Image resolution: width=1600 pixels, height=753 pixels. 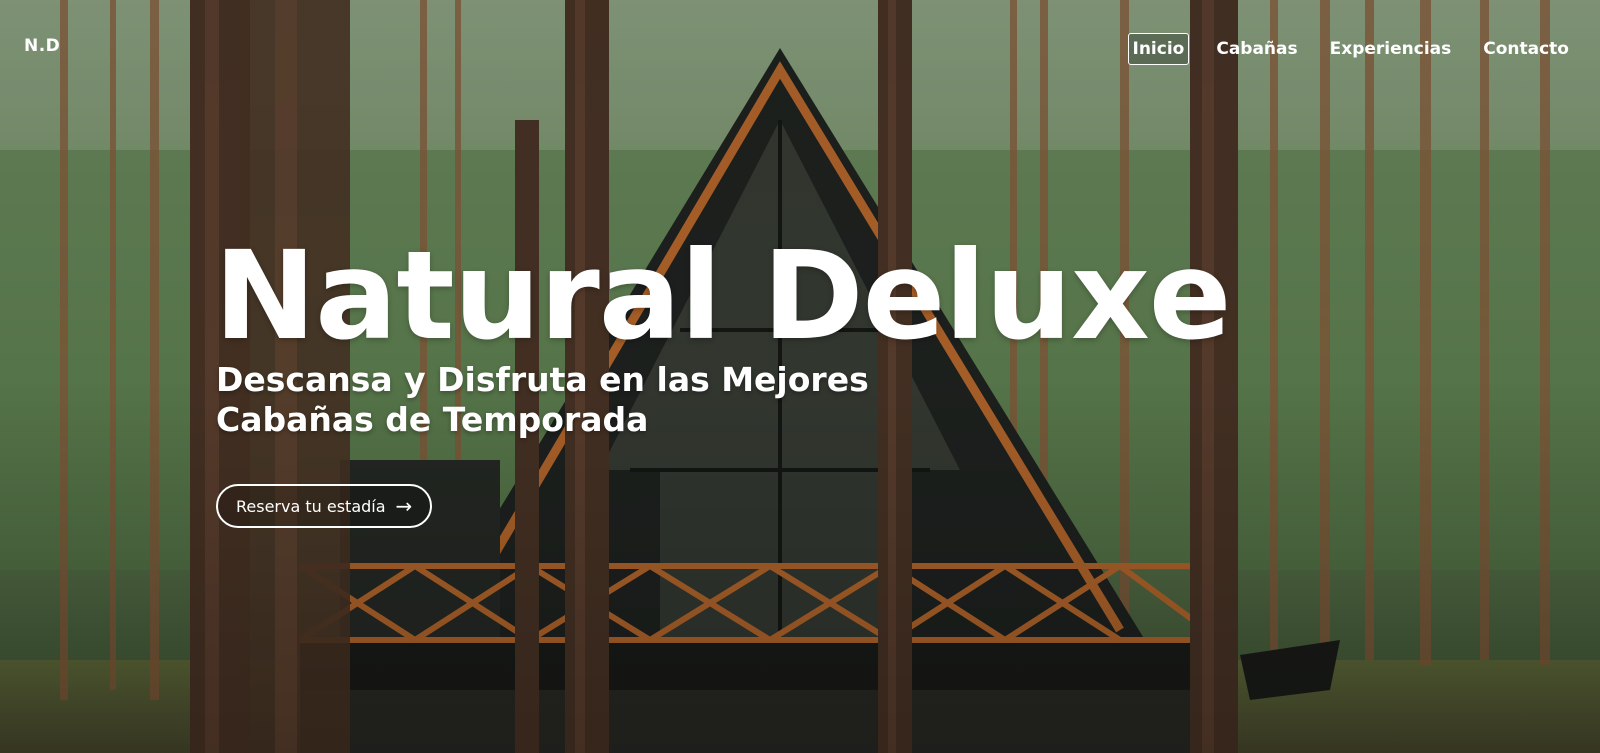 What do you see at coordinates (1526, 49) in the screenshot?
I see `nav-item-contacto: Contacto` at bounding box center [1526, 49].